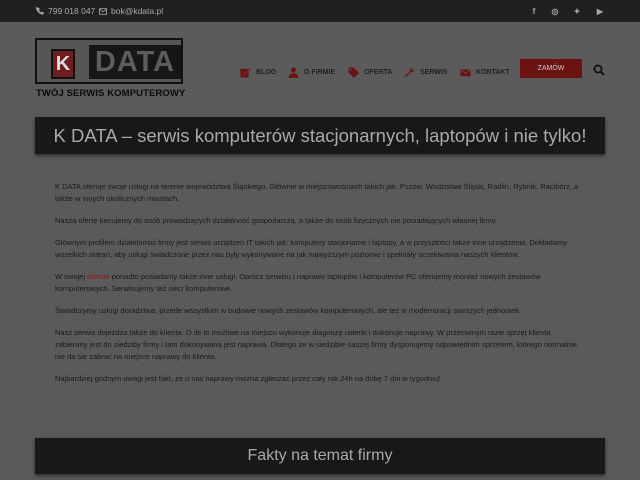 Image resolution: width=640 pixels, height=480 pixels. What do you see at coordinates (577, 11) in the screenshot?
I see `twitter-icon: ✦` at bounding box center [577, 11].